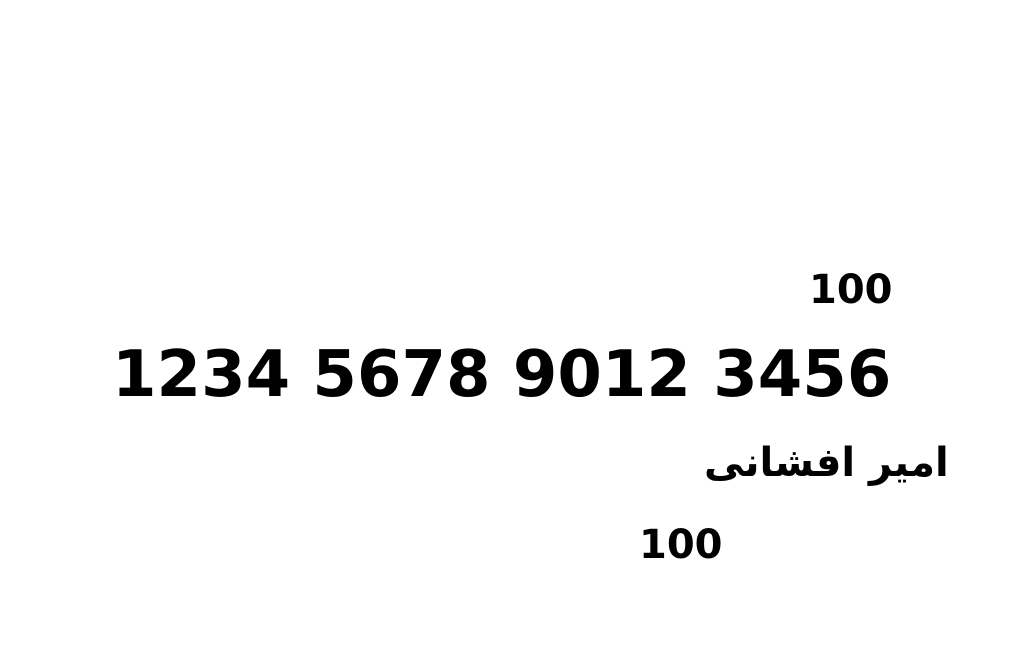 Image resolution: width=1016 pixels, height=648 pixels. I want to click on holder-name-text: امیر افشانی, so click(826, 463).